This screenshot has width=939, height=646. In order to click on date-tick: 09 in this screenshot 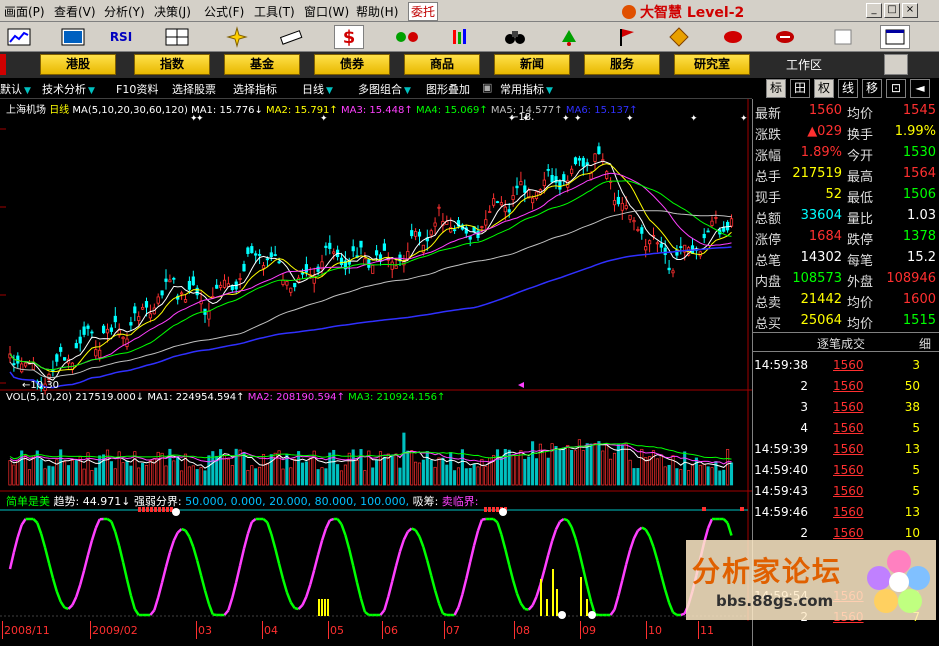, I will do `click(589, 630)`.